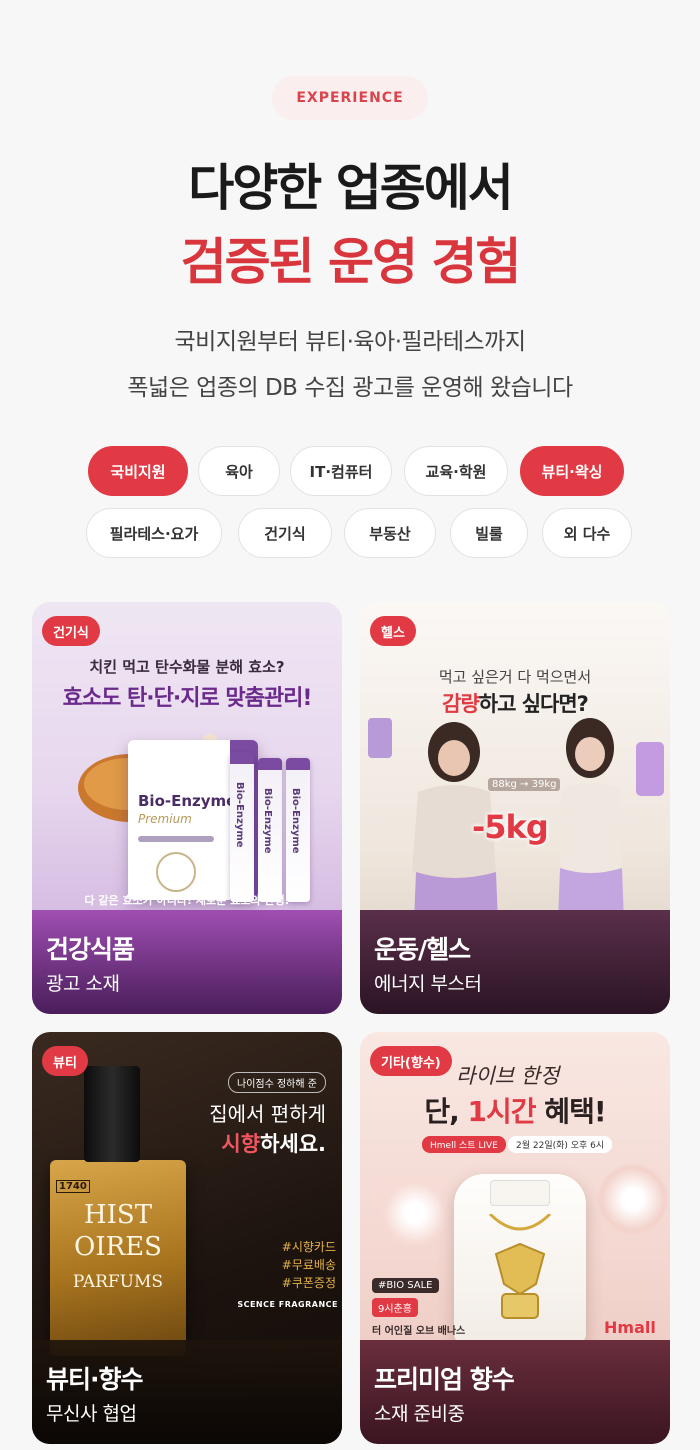 The height and width of the screenshot is (1450, 700). I want to click on perfume-cap, so click(112, 1114).